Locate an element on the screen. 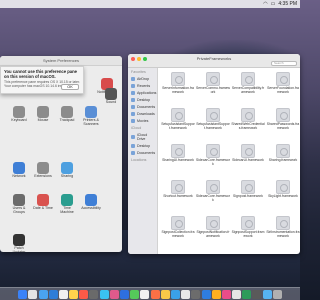  file-name: SiriInstrumentation.framework is located at coordinates (283, 234).